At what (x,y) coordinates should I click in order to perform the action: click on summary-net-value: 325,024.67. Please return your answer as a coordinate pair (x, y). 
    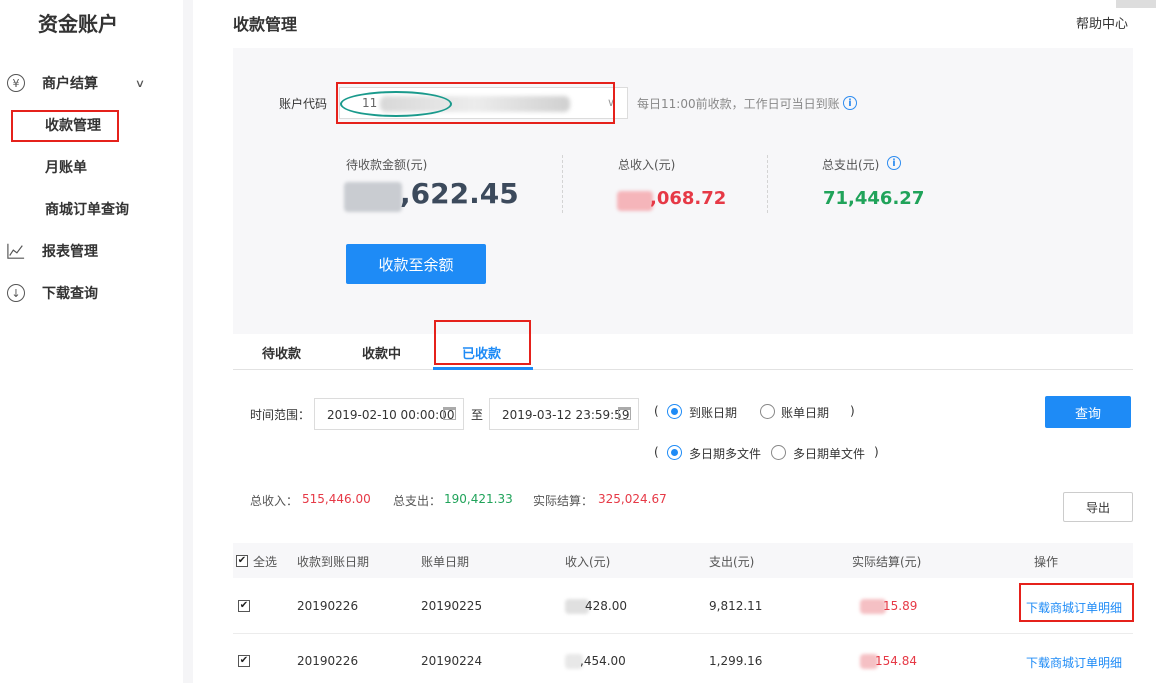
    Looking at the image, I should click on (632, 499).